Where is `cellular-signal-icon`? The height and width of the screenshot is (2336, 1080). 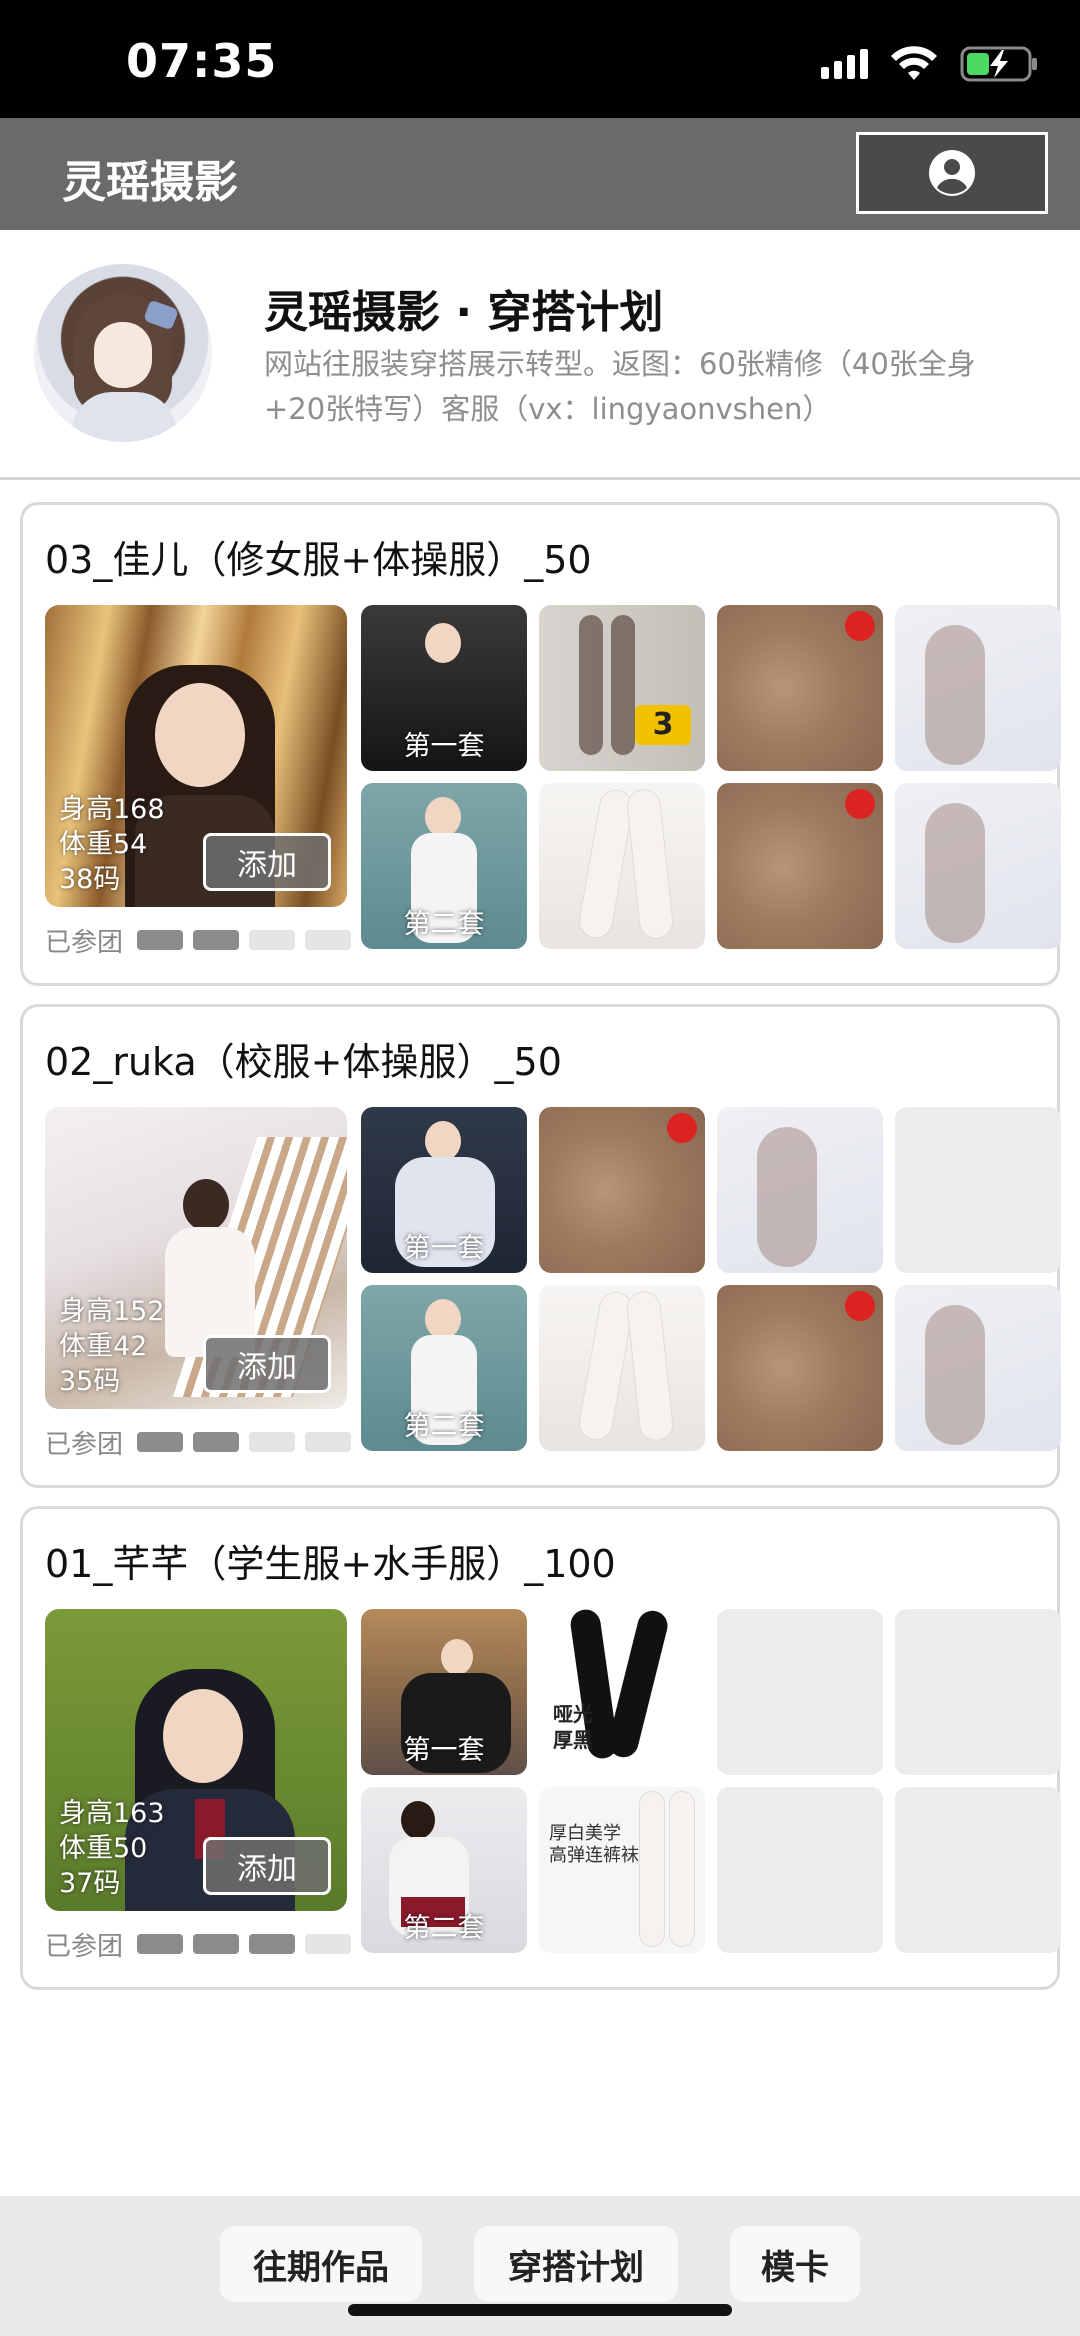 cellular-signal-icon is located at coordinates (844, 64).